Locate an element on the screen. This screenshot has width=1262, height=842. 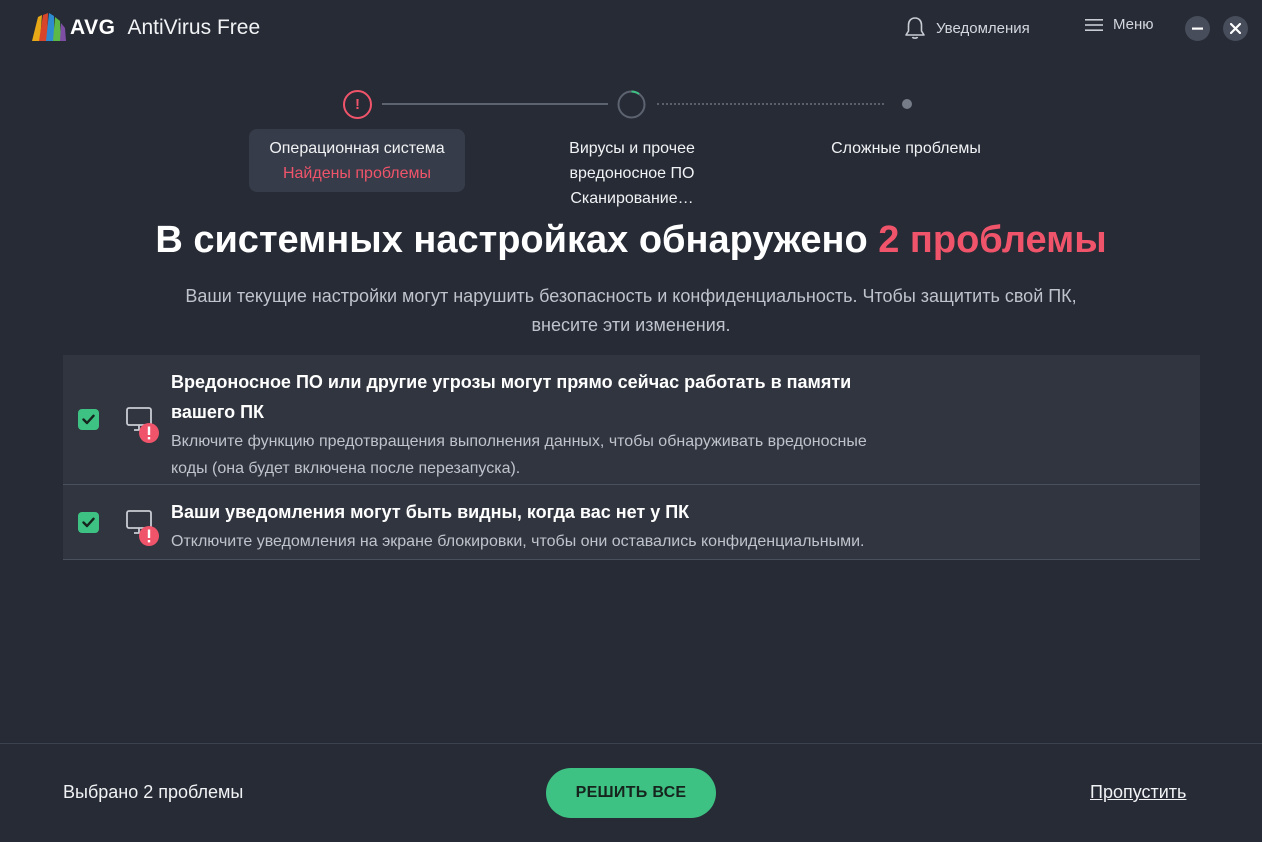
step-os-warning-icon: ! is located at coordinates (357, 104).